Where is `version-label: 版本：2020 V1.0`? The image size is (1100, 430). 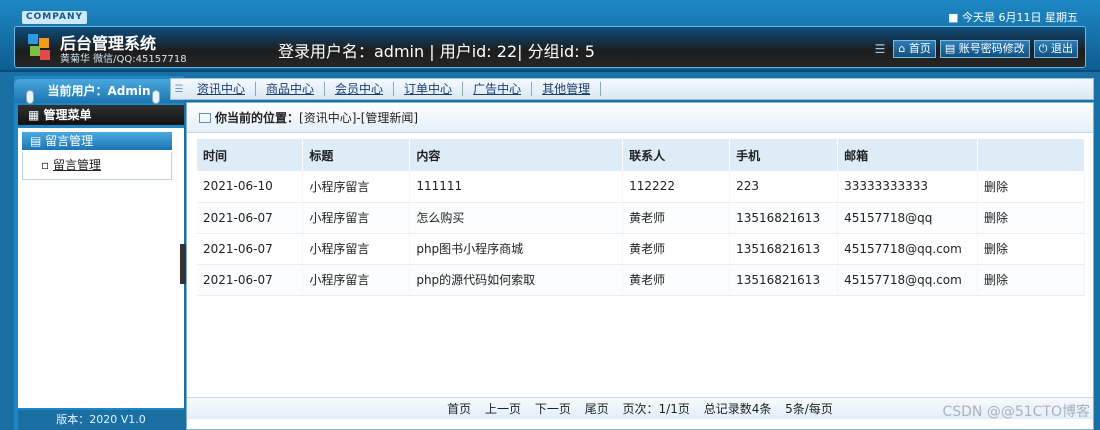 version-label: 版本：2020 V1.0 is located at coordinates (101, 420).